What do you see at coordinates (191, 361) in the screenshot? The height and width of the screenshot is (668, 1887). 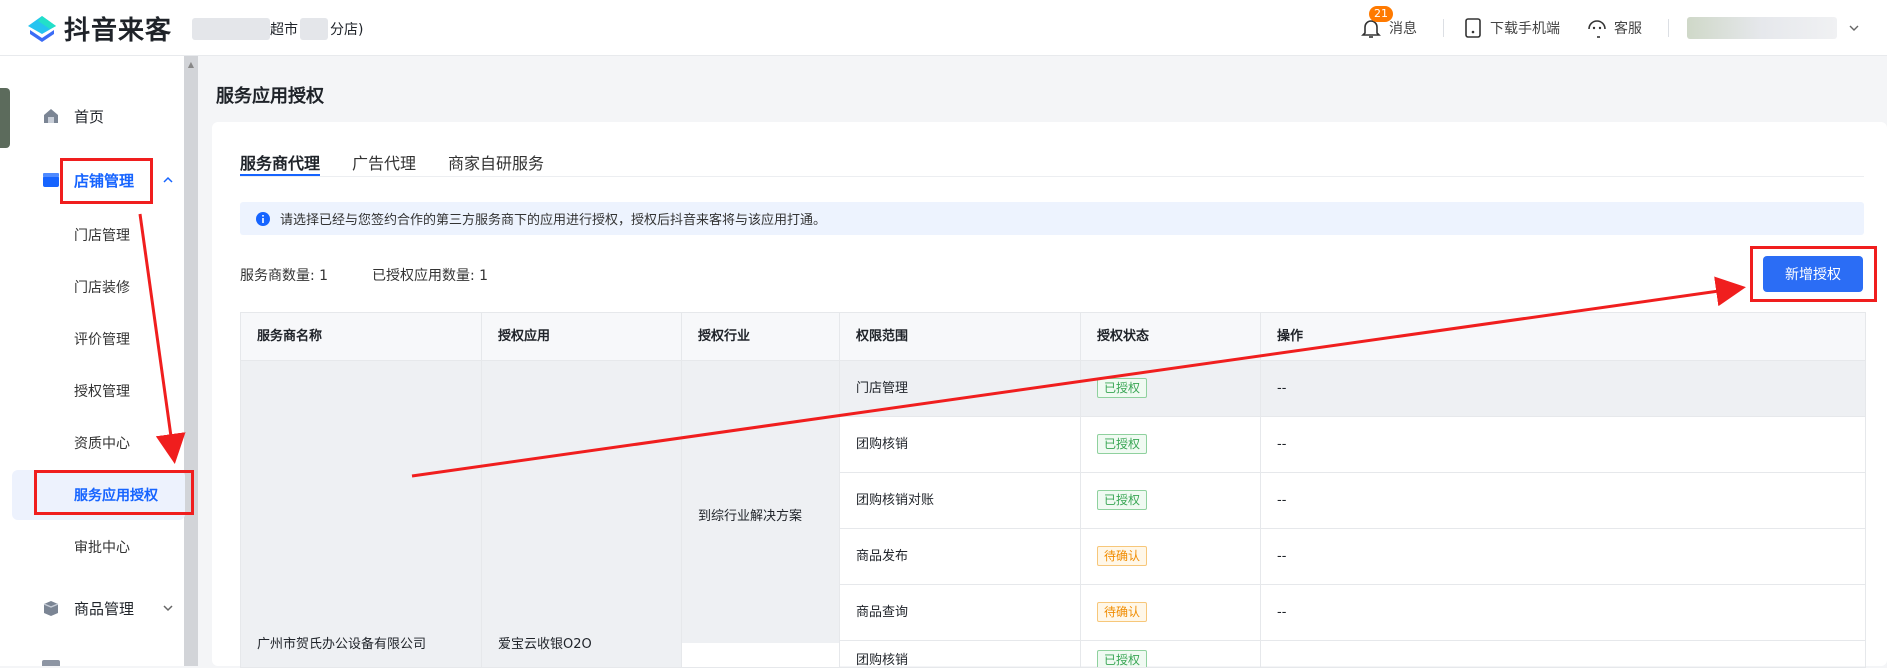 I see `sidebar-scrollbar` at bounding box center [191, 361].